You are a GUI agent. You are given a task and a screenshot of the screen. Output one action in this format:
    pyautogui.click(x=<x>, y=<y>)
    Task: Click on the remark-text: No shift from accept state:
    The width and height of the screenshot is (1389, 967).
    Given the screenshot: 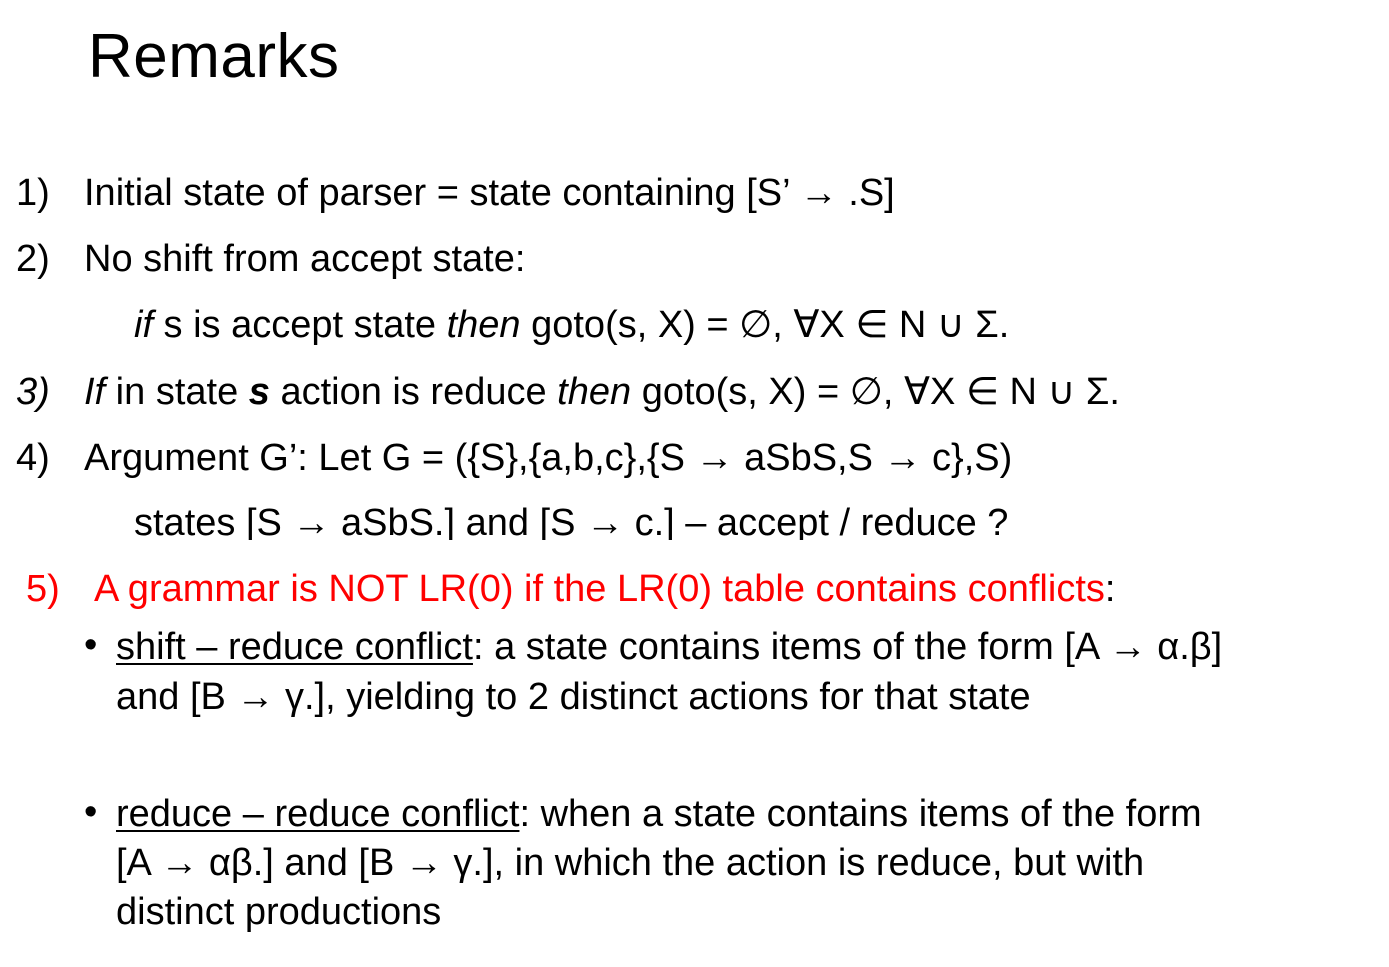 What is the action you would take?
    pyautogui.click(x=305, y=259)
    